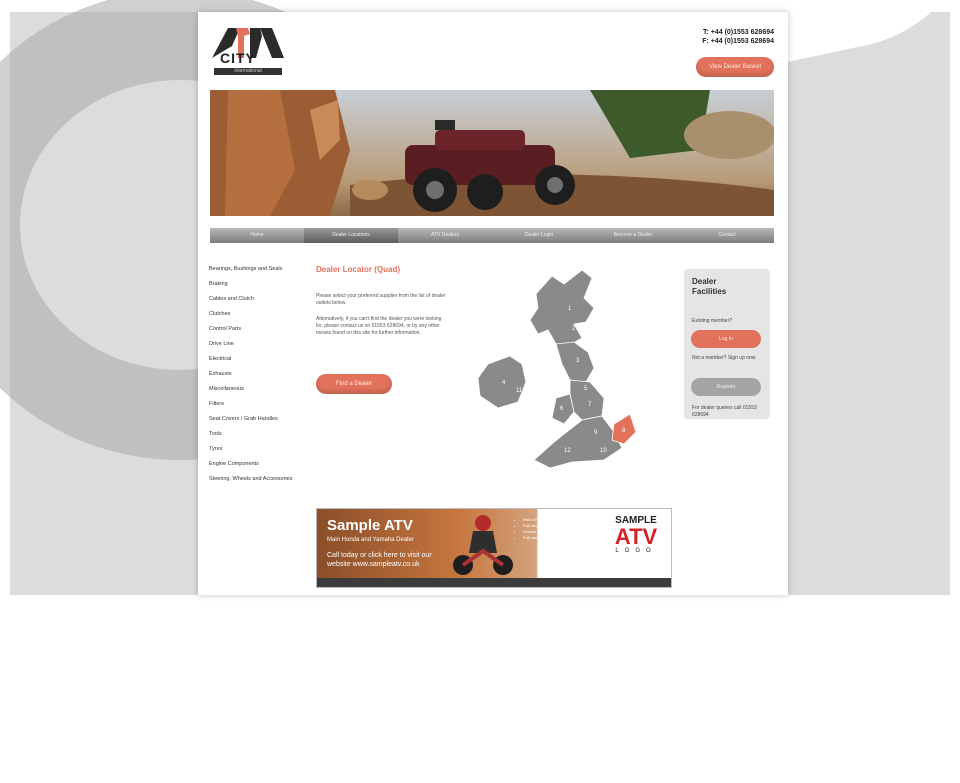 This screenshot has width=960, height=783. I want to click on find-dealer-button: Find a Dealer, so click(354, 384).